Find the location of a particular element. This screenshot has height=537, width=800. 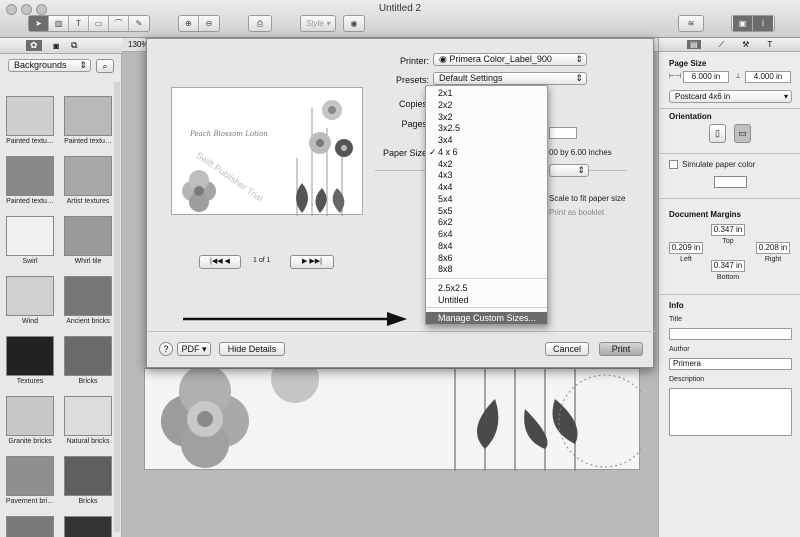

description-field is located at coordinates (730, 412).